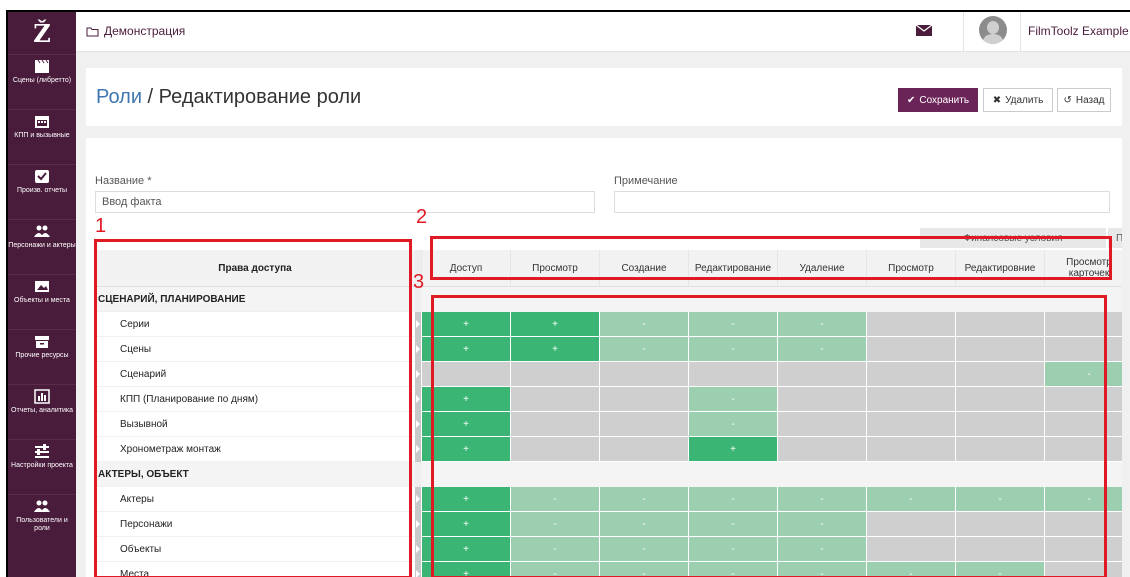 The width and height of the screenshot is (1130, 577). Describe the element at coordinates (92, 31) in the screenshot. I see `folder-icon` at that location.